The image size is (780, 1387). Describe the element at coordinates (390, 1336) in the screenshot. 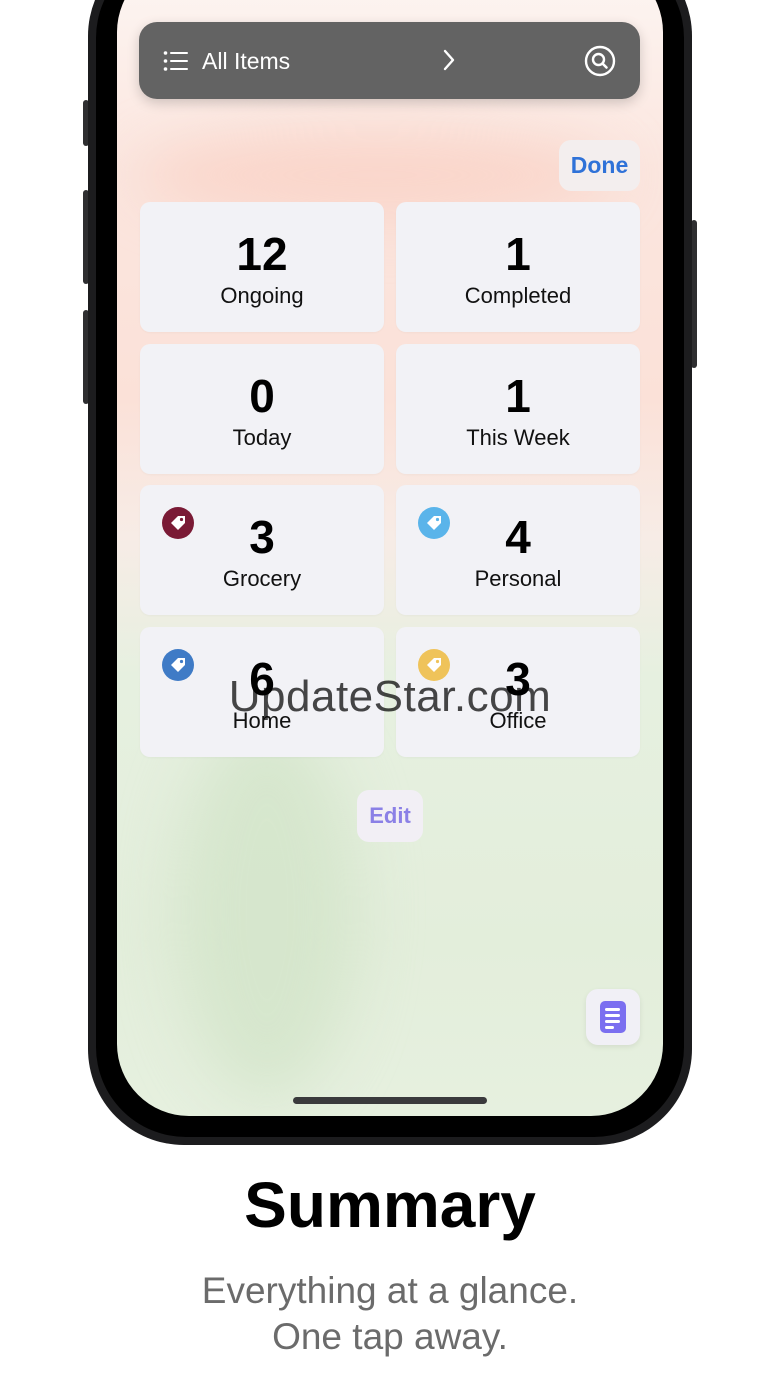

I see `caption-subtitle-line2: One tap away.` at that location.